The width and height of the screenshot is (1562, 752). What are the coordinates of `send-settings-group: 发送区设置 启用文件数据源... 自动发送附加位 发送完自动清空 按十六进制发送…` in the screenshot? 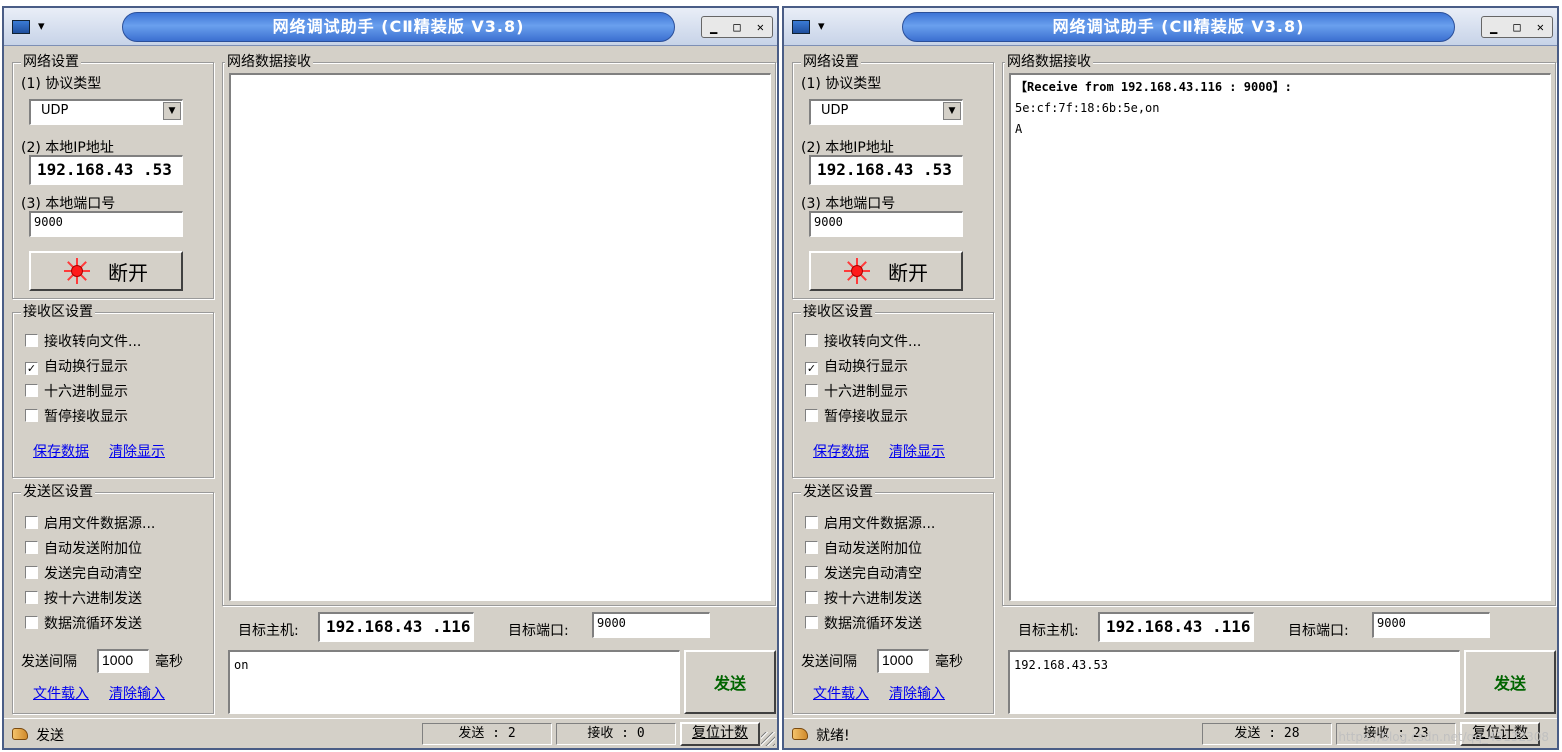 It's located at (113, 598).